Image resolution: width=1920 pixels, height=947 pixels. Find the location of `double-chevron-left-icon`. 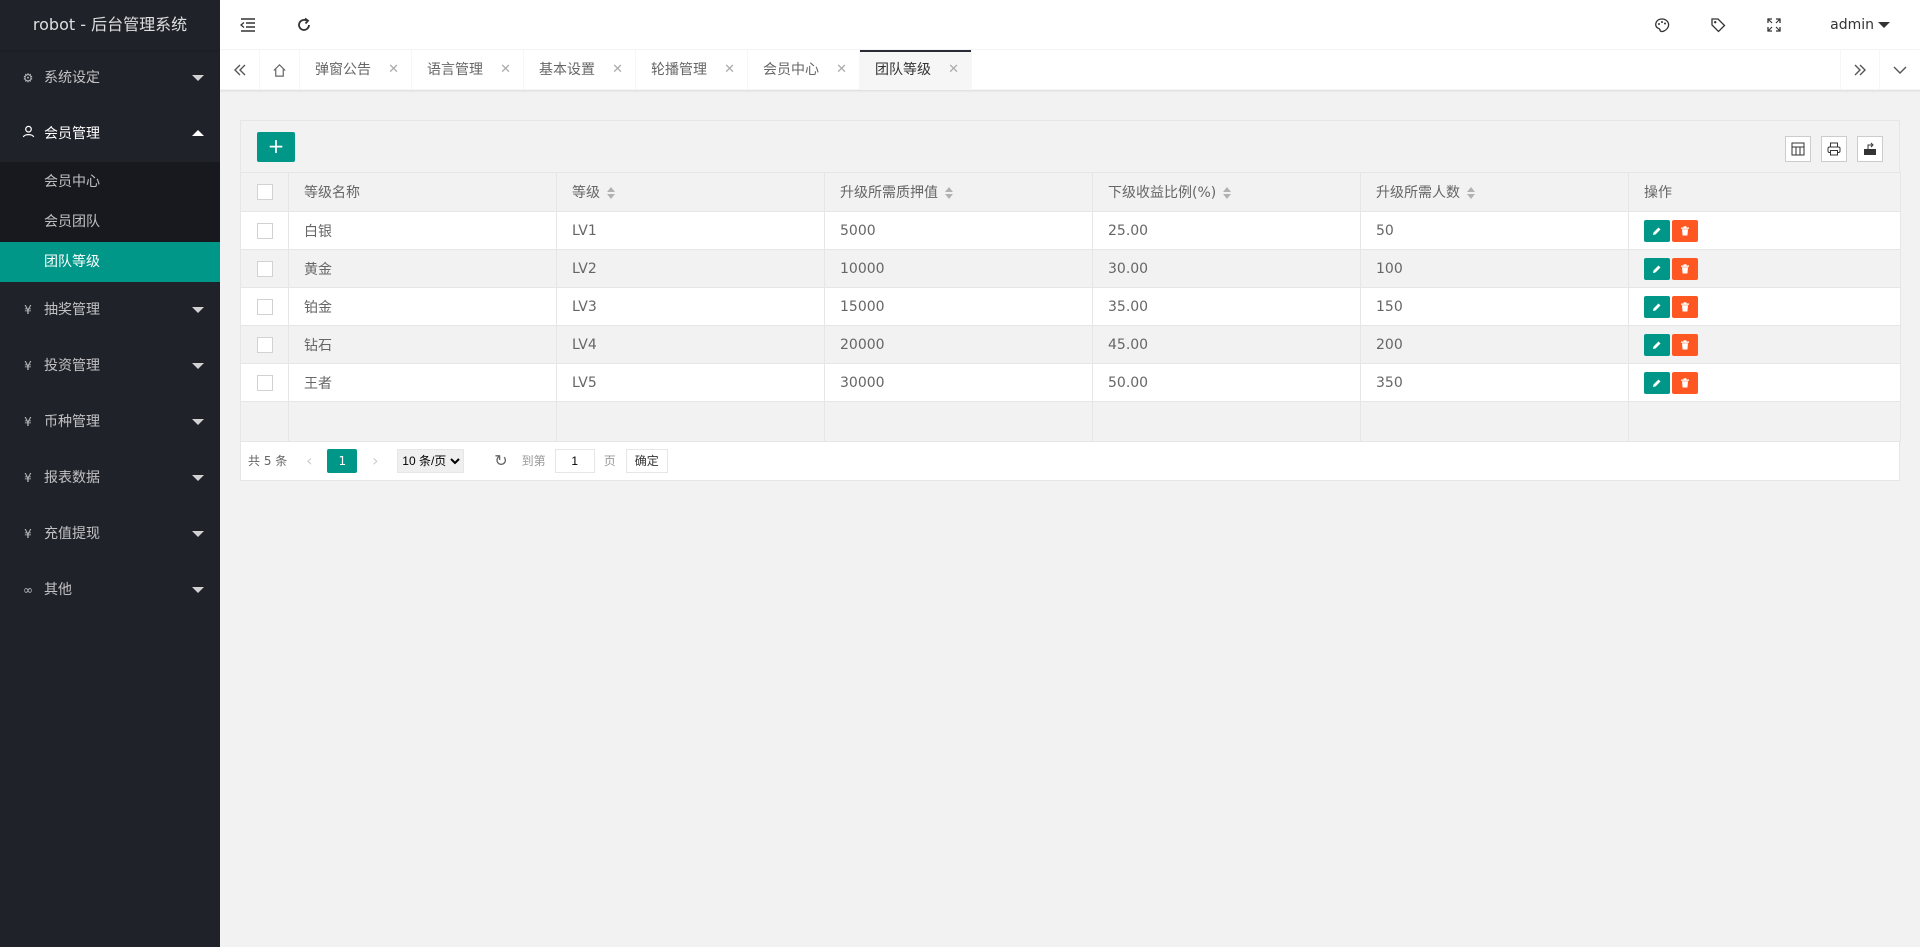

double-chevron-left-icon is located at coordinates (239, 70).